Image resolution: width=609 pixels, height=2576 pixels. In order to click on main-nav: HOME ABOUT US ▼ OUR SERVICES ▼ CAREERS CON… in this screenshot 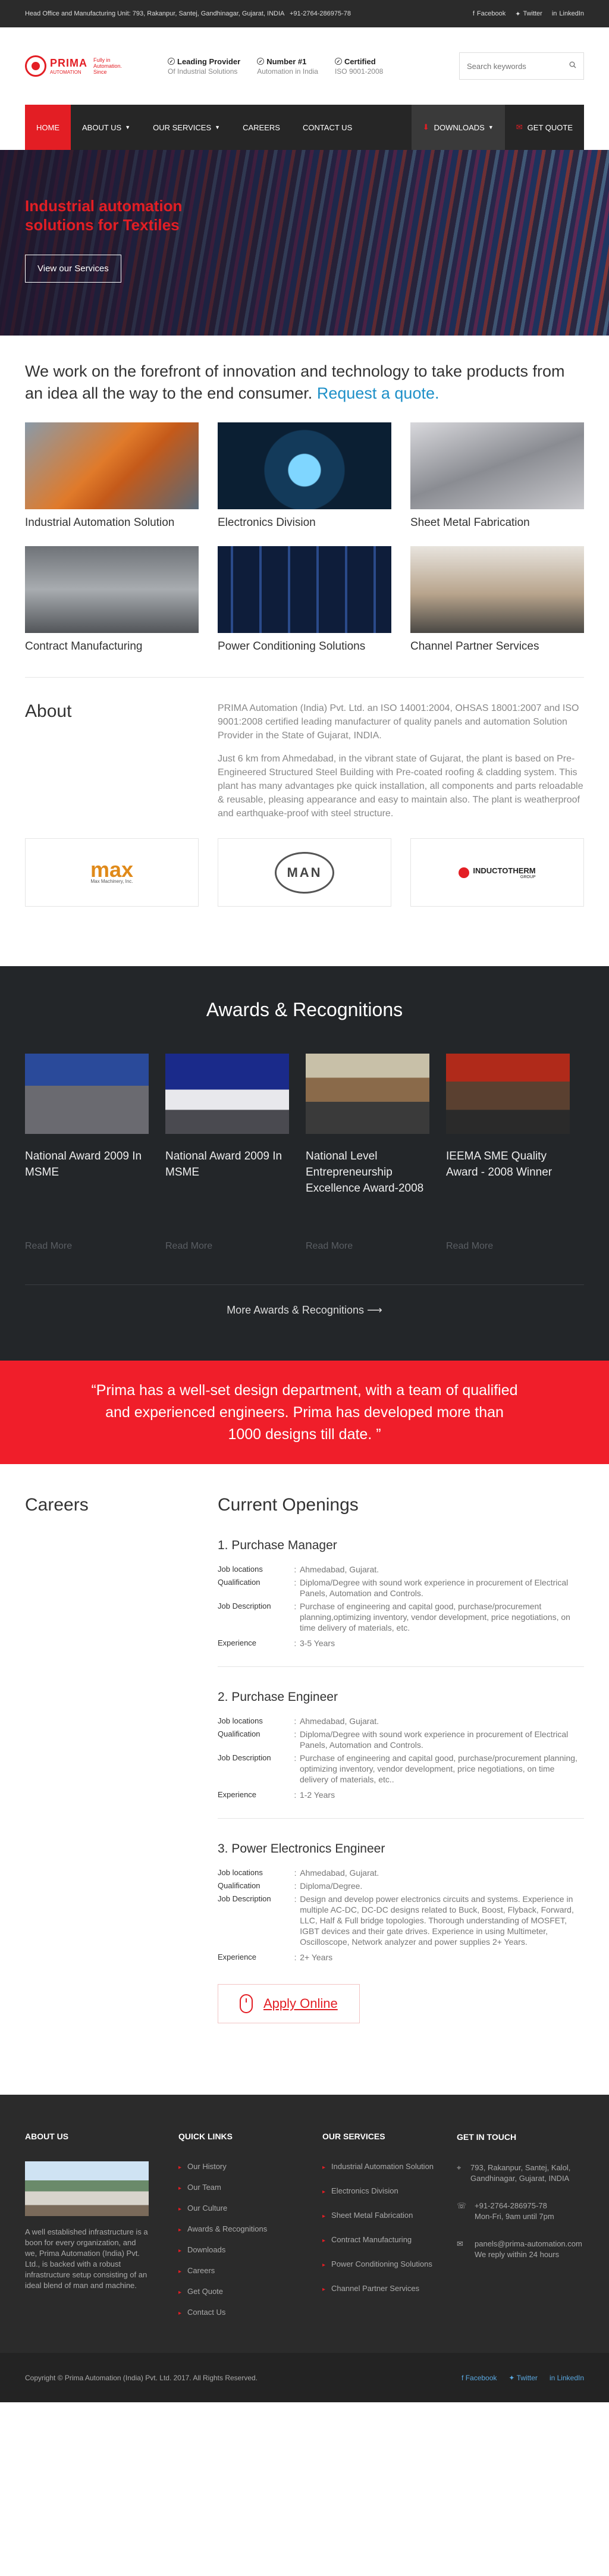, I will do `click(304, 128)`.